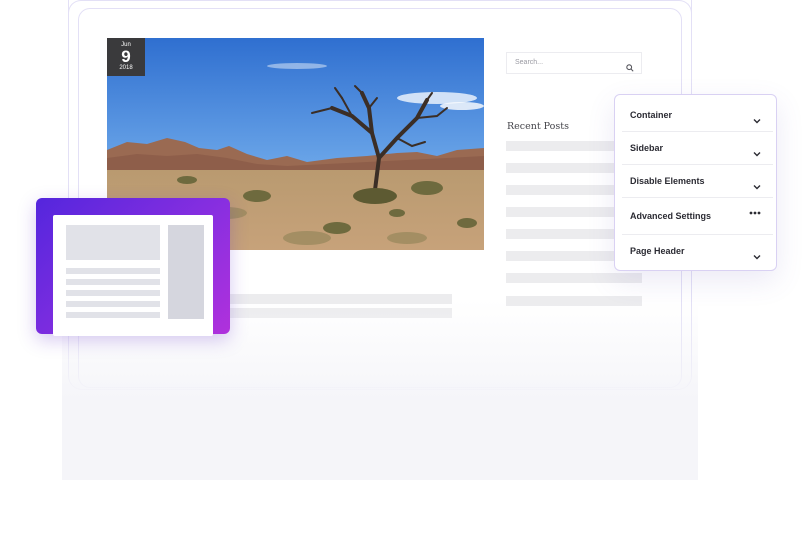  Describe the element at coordinates (657, 251) in the screenshot. I see `settings-item-label: Page Header` at that location.